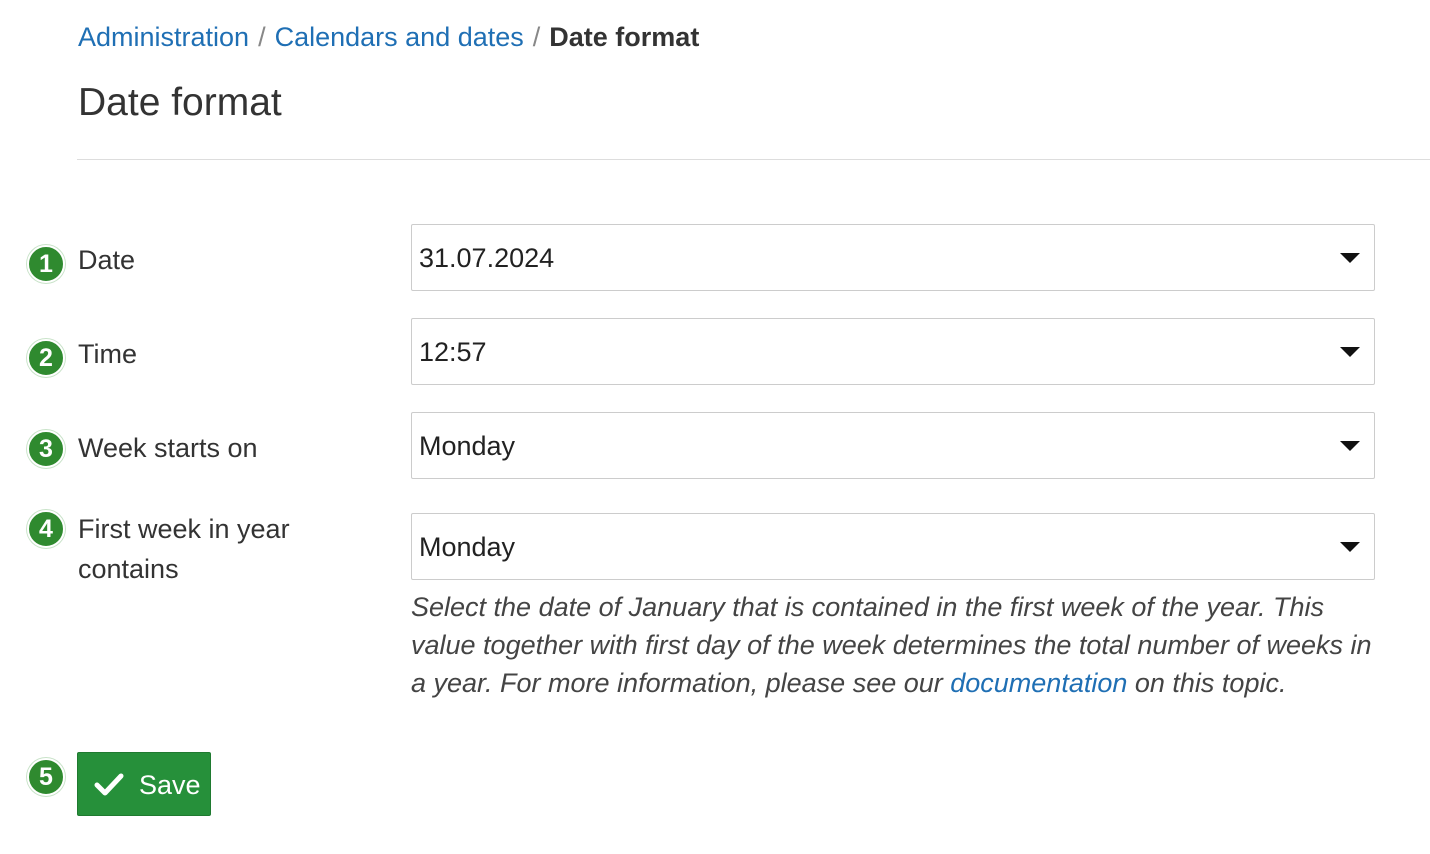 The image size is (1430, 854). Describe the element at coordinates (46, 358) in the screenshot. I see `step-marker-2: 2` at that location.